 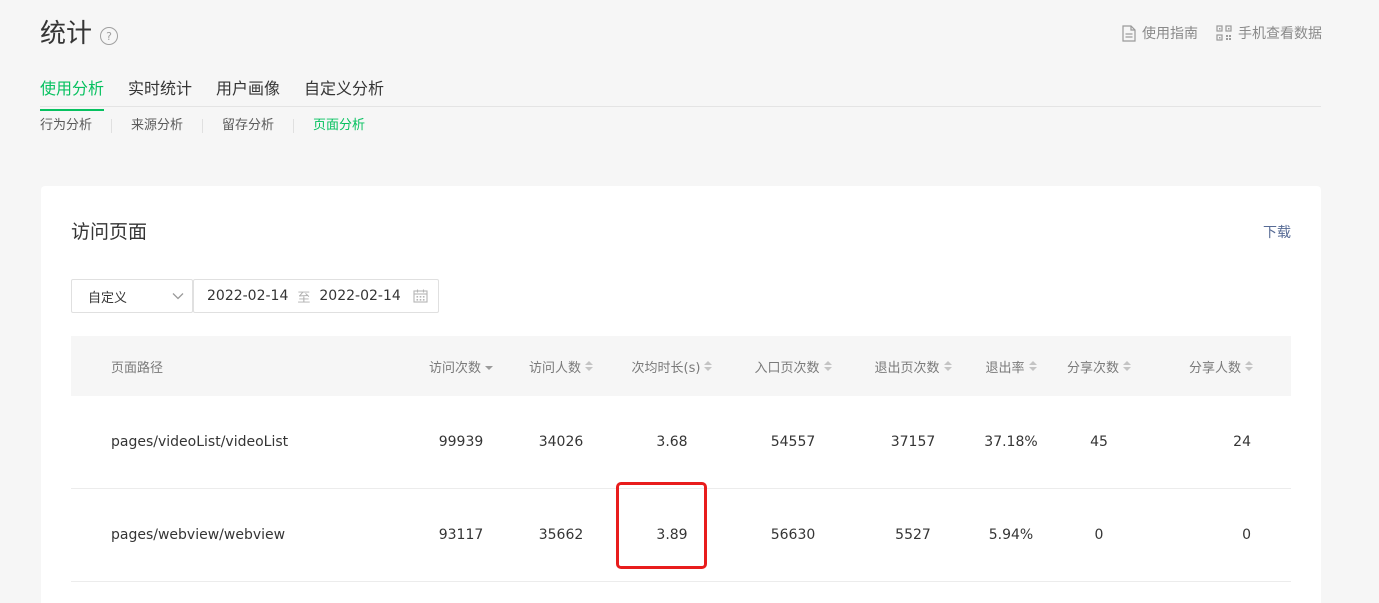 I want to click on header-links: 使用指南 手机查看数据, so click(x=1222, y=33).